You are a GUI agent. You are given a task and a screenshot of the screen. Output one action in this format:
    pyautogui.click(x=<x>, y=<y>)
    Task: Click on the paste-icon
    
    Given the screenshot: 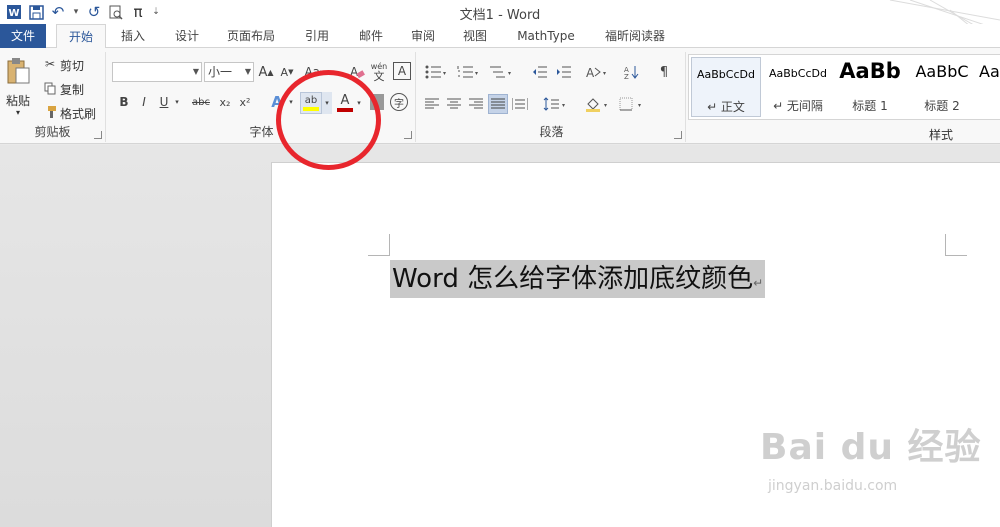 What is the action you would take?
    pyautogui.click(x=18, y=71)
    